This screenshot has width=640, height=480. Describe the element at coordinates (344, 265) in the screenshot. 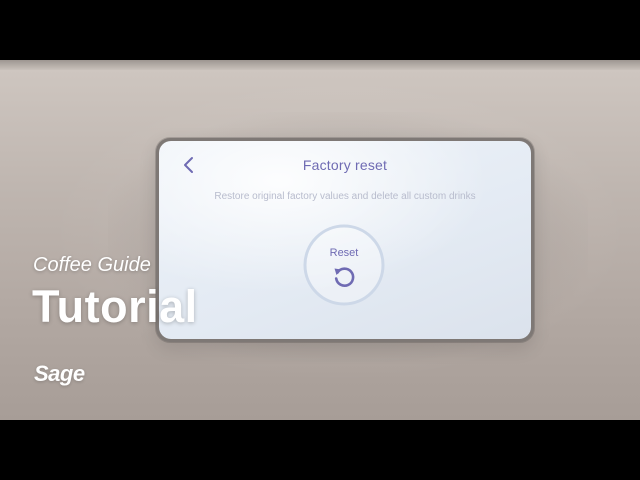

I see `reset-button: Reset` at that location.